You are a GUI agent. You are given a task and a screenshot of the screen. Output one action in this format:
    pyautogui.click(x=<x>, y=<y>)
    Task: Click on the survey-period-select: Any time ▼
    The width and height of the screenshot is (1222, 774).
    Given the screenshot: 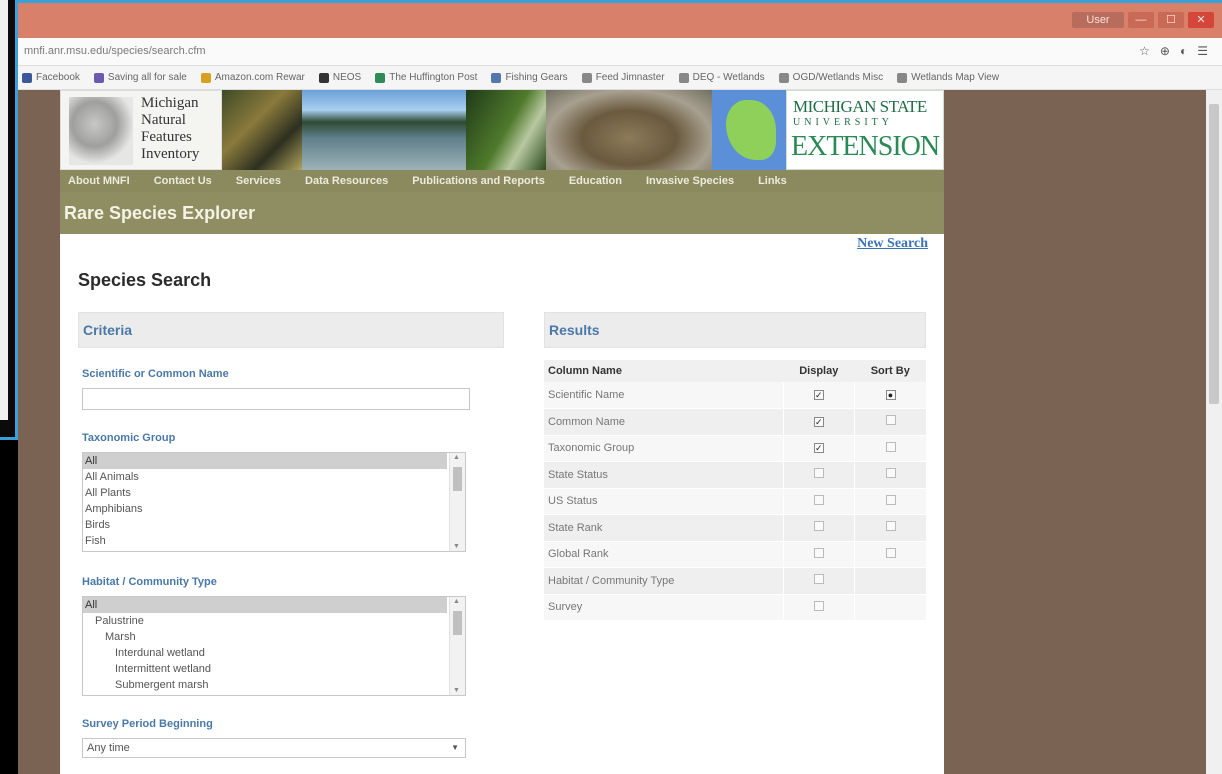 What is the action you would take?
    pyautogui.click(x=274, y=748)
    